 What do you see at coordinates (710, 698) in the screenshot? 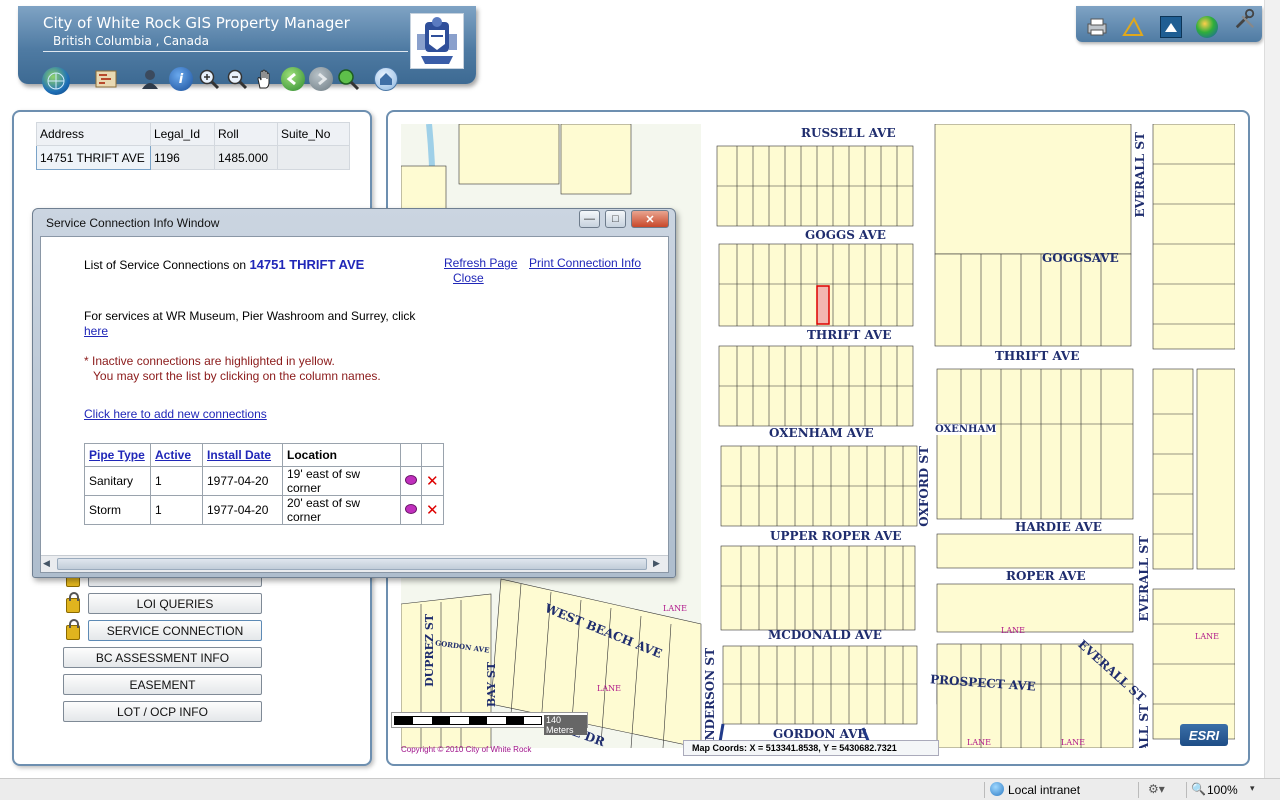
I see `street-label: ANDERSON ST` at bounding box center [710, 698].